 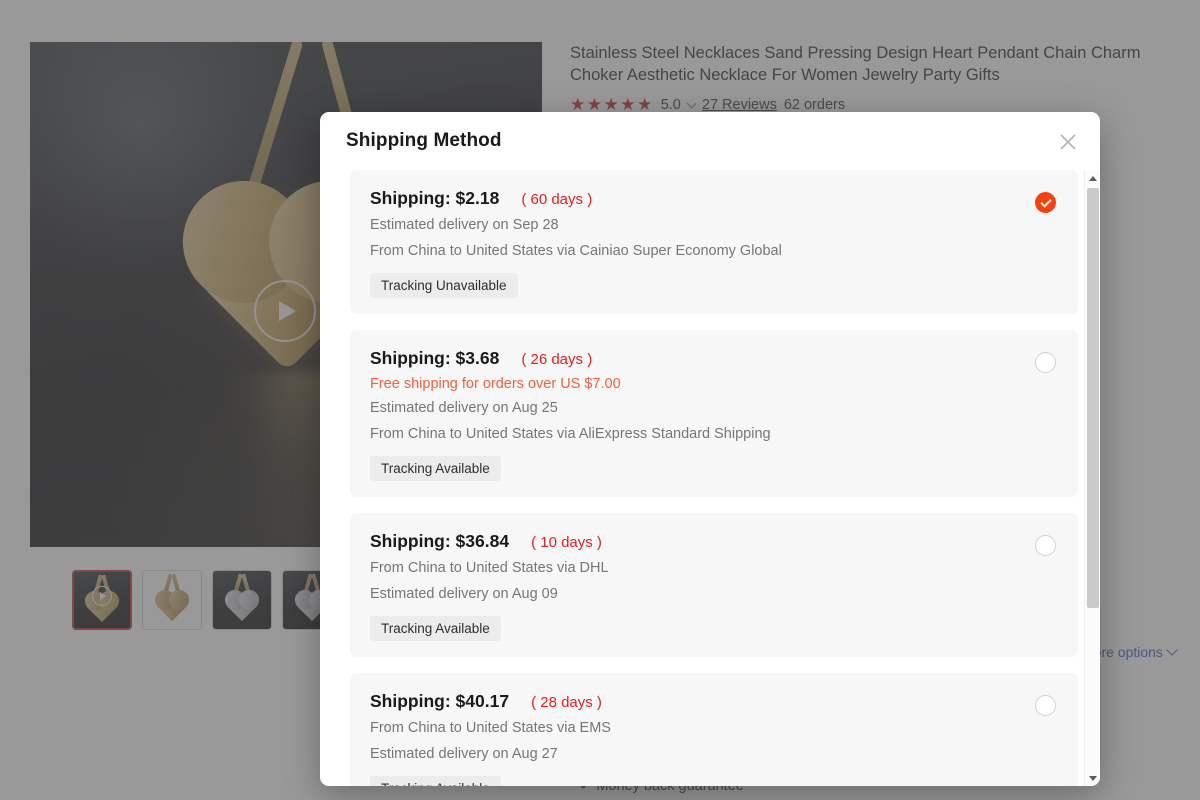 I want to click on shipping-delivery-estimate: Estimated delivery on Aug 25, so click(x=464, y=408).